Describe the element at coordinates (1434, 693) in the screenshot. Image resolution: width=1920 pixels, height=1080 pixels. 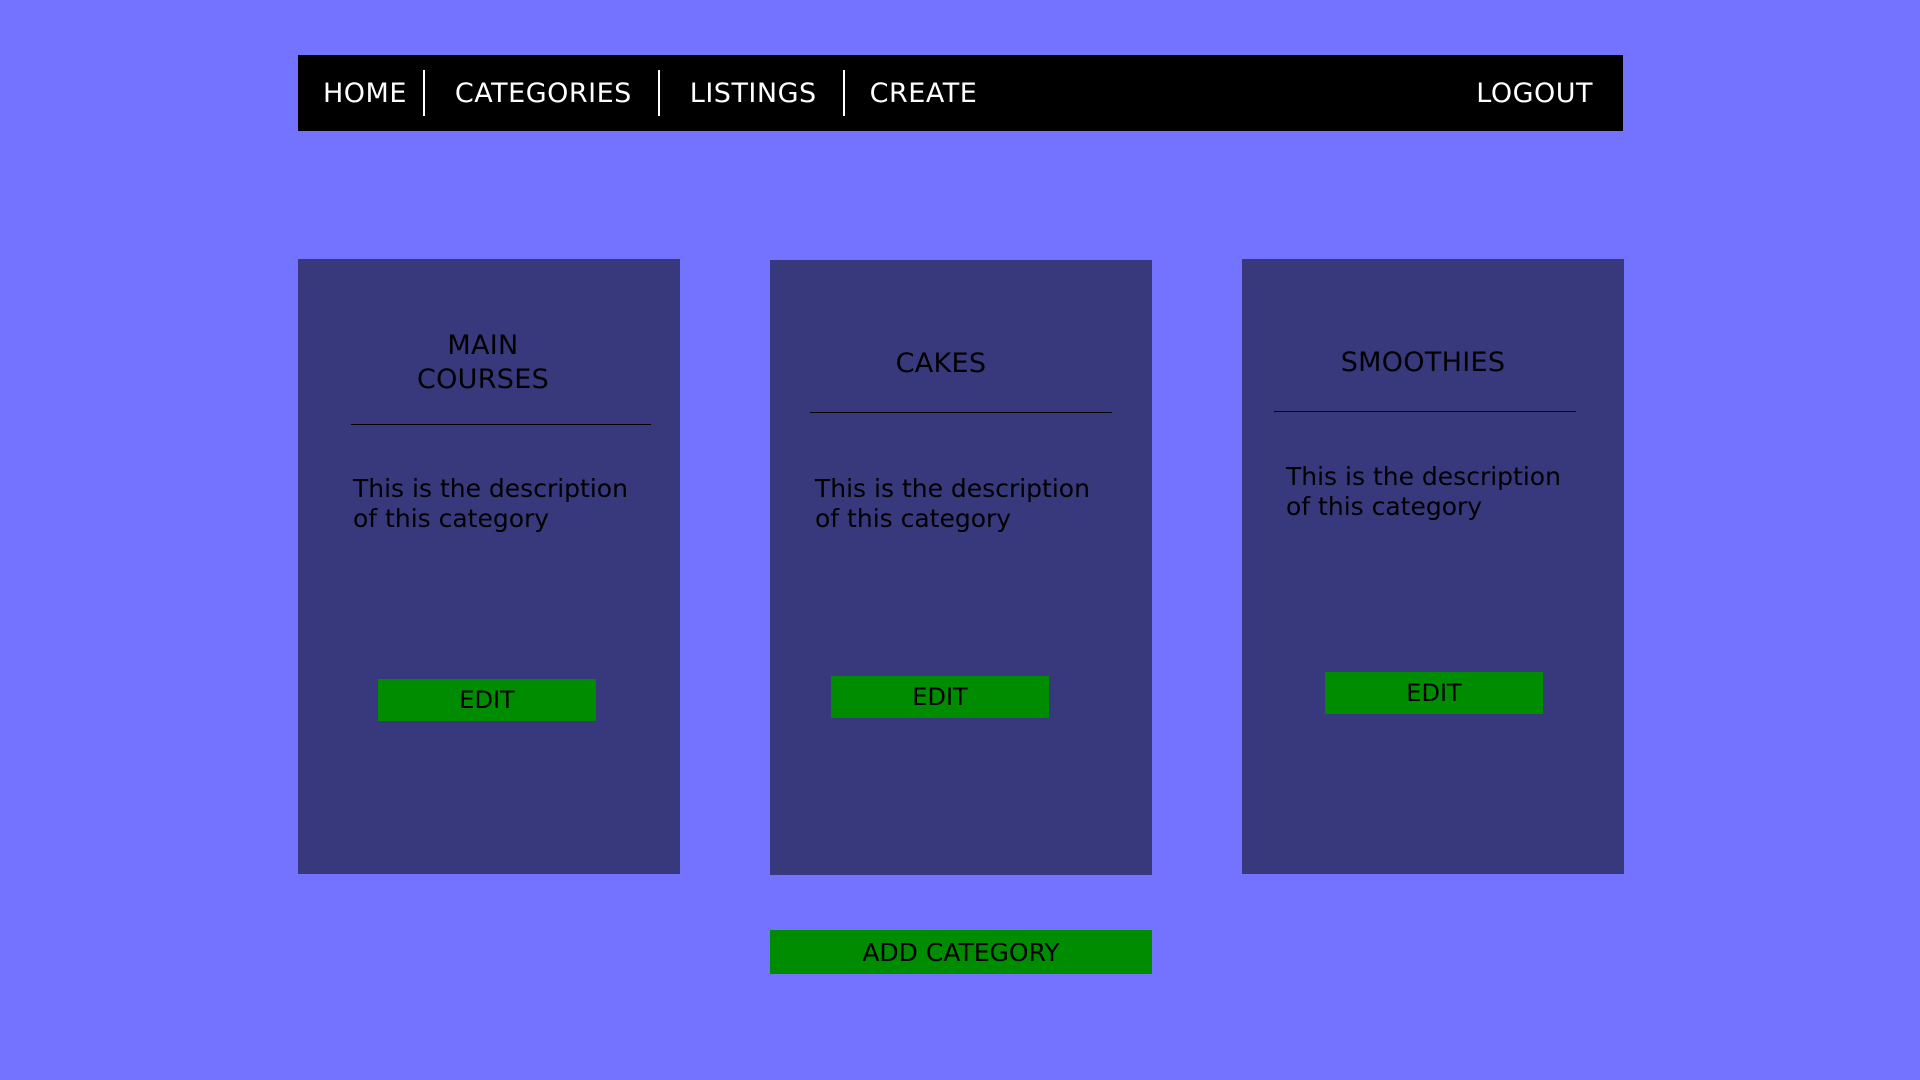
I see `edit-button-smoothies: EDIT` at that location.